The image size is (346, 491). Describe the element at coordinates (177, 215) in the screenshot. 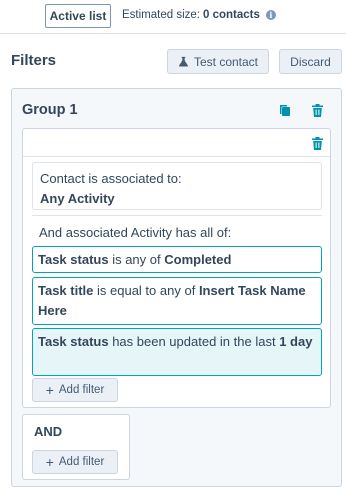

I see `divider` at that location.